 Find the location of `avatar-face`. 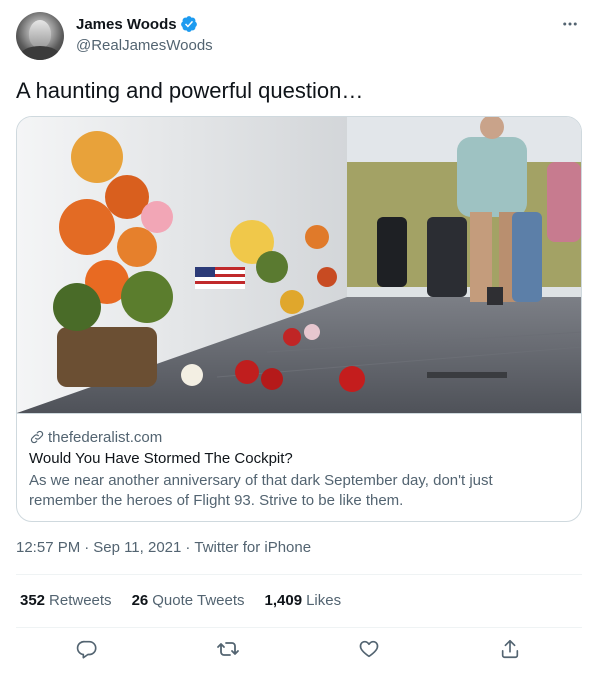

avatar-face is located at coordinates (40, 34).